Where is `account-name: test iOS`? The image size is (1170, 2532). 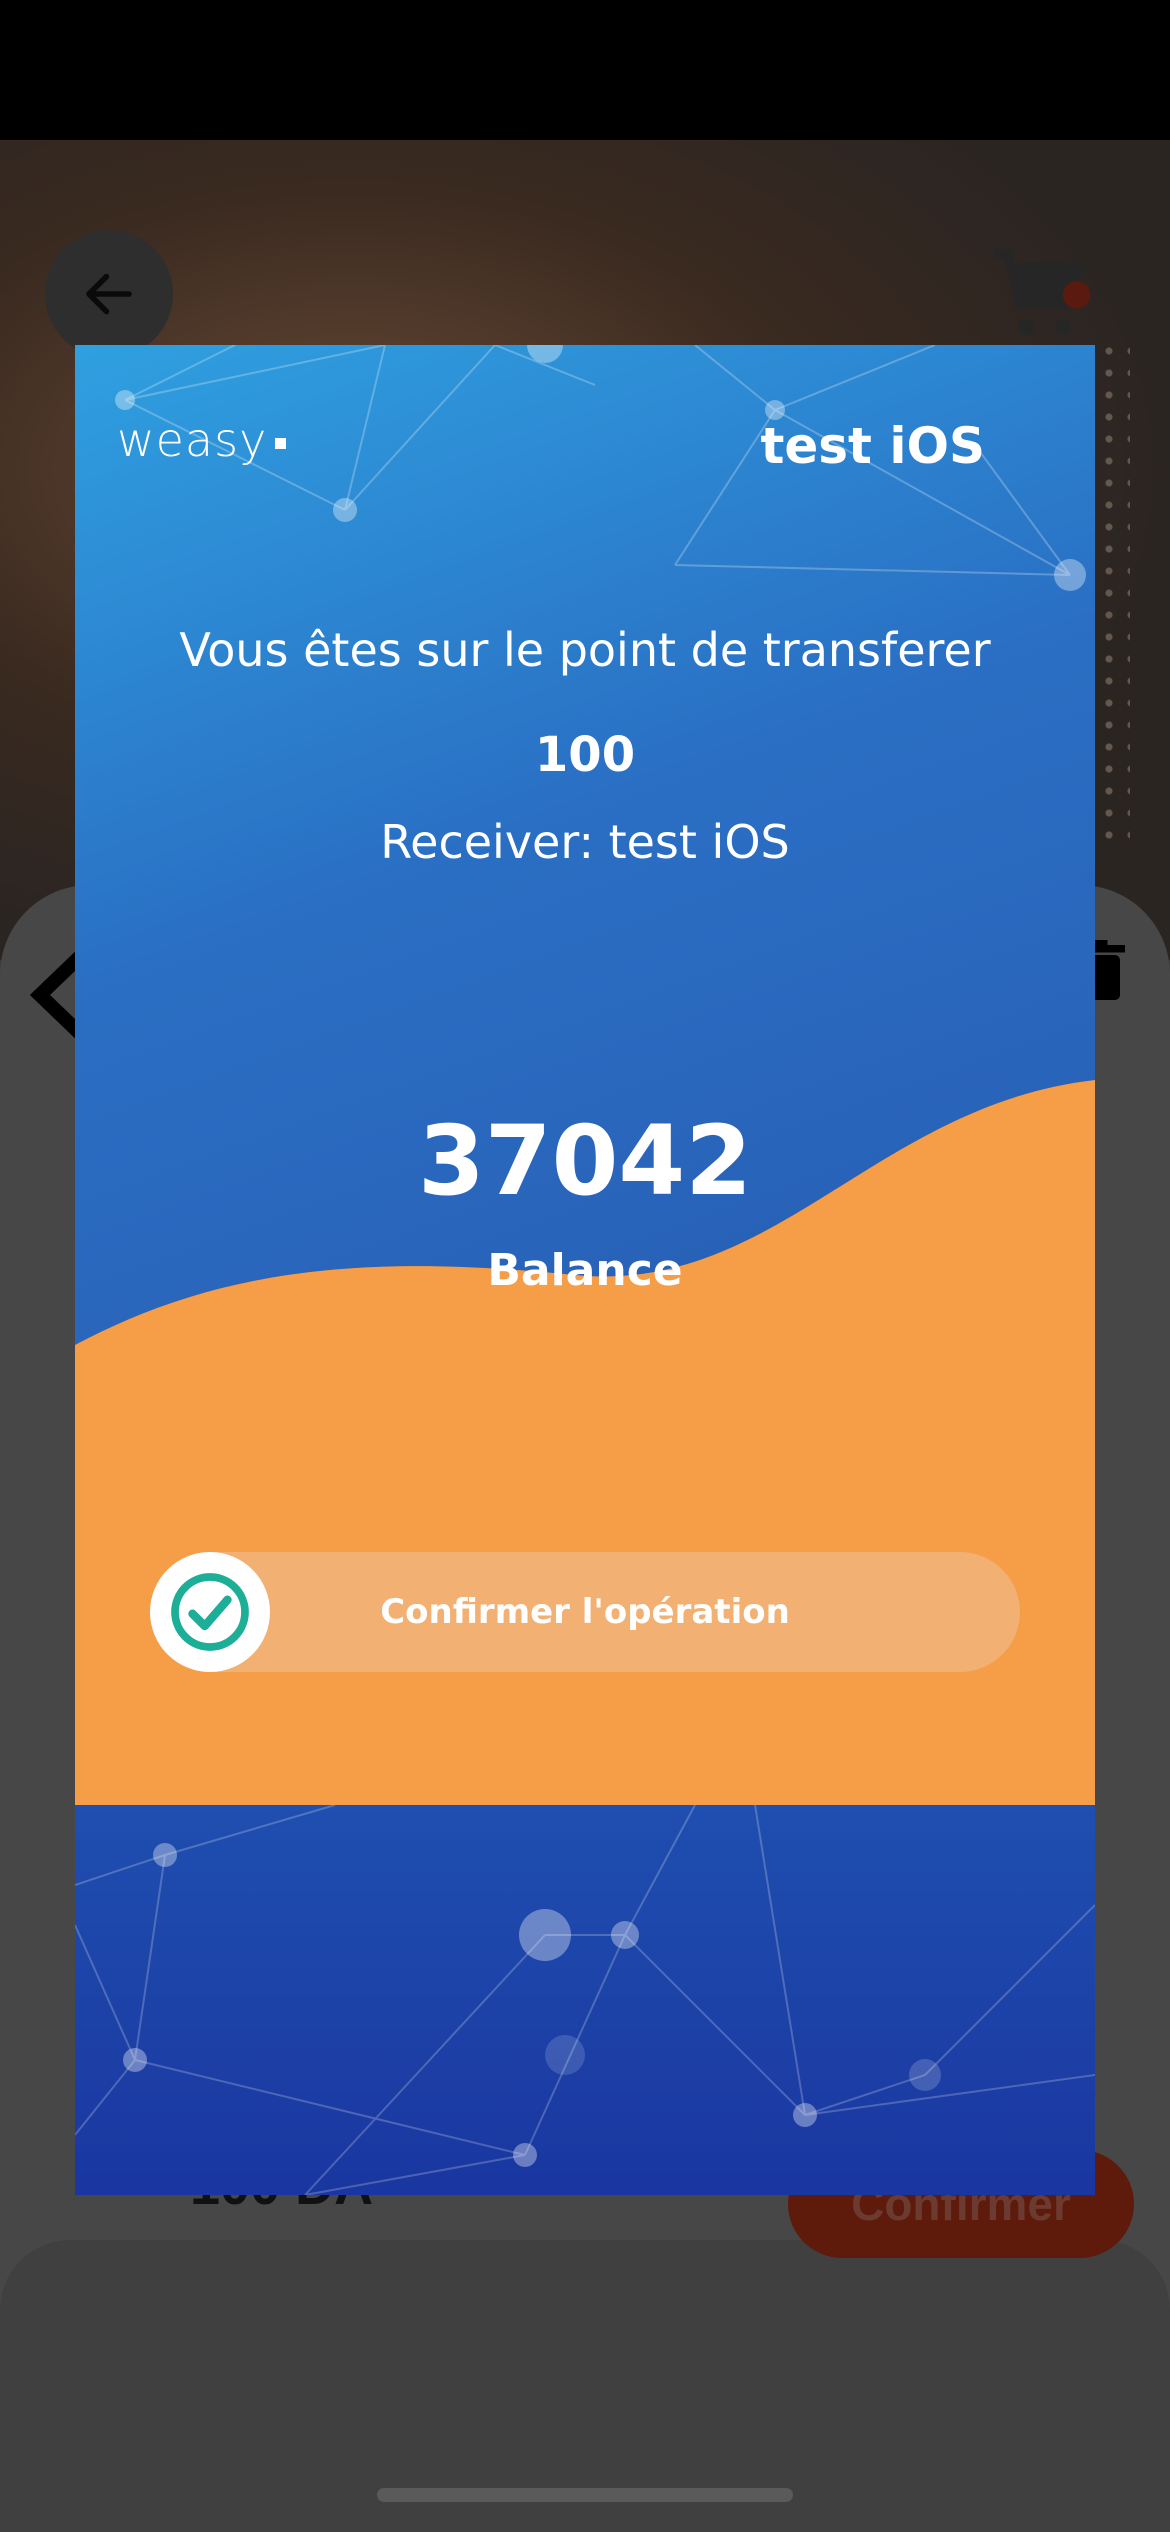
account-name: test iOS is located at coordinates (872, 446).